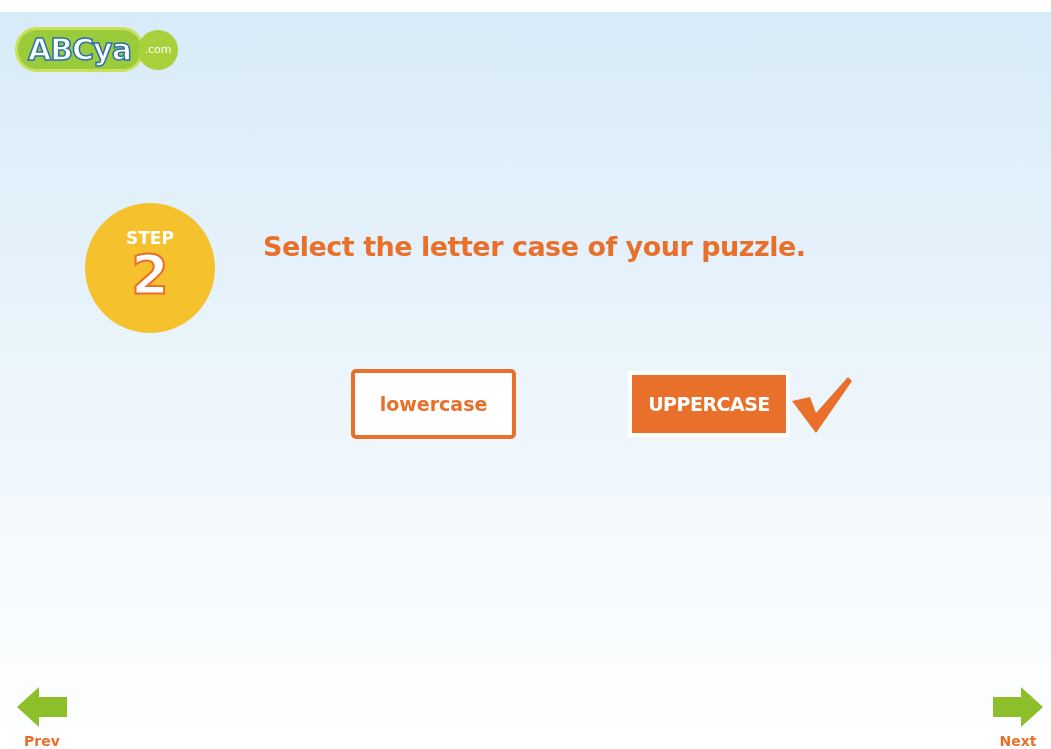  What do you see at coordinates (79, 49) in the screenshot?
I see `logo: ABCya` at bounding box center [79, 49].